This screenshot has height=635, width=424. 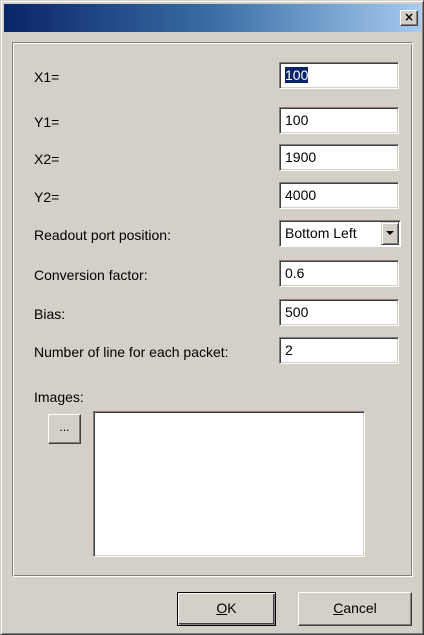 What do you see at coordinates (50, 314) in the screenshot?
I see `bias-label: Bias:` at bounding box center [50, 314].